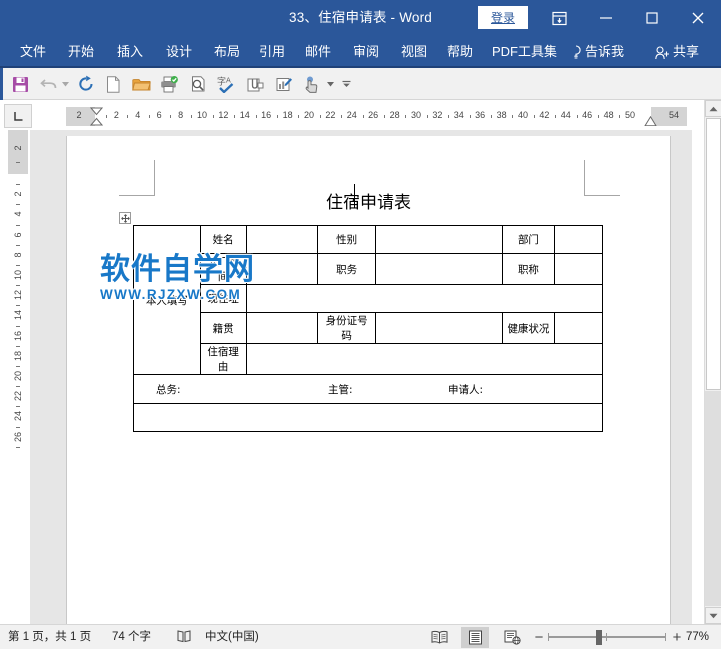 Image resolution: width=721 pixels, height=649 pixels. I want to click on undo-icon, so click(49, 84).